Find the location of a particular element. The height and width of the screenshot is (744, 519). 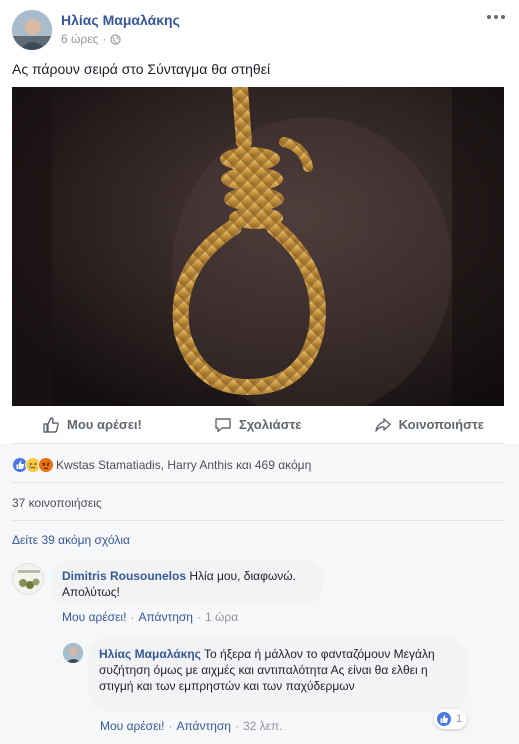

reply-timestamp: 32 λεπ. is located at coordinates (263, 726).